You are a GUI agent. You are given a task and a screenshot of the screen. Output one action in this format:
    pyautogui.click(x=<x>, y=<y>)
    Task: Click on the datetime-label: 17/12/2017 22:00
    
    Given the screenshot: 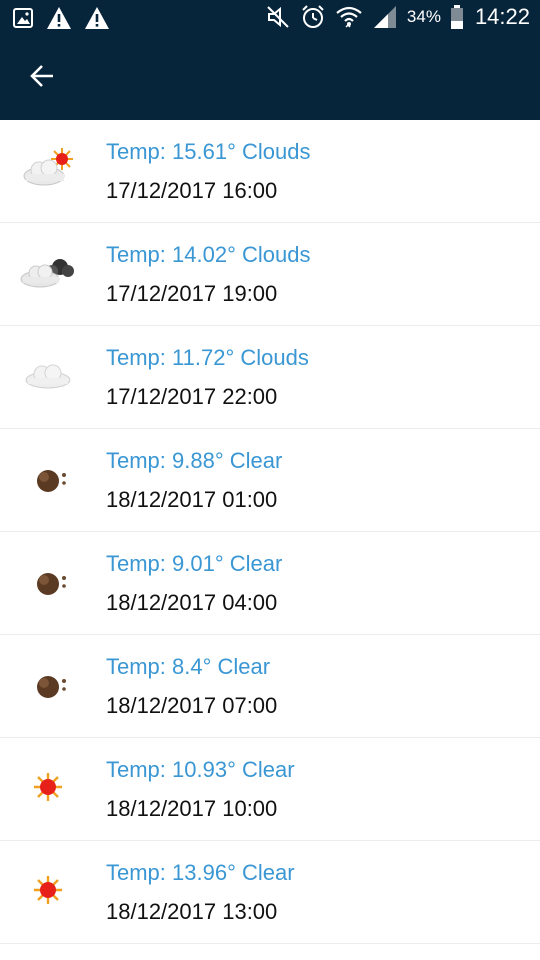 What is the action you would take?
    pyautogui.click(x=192, y=396)
    